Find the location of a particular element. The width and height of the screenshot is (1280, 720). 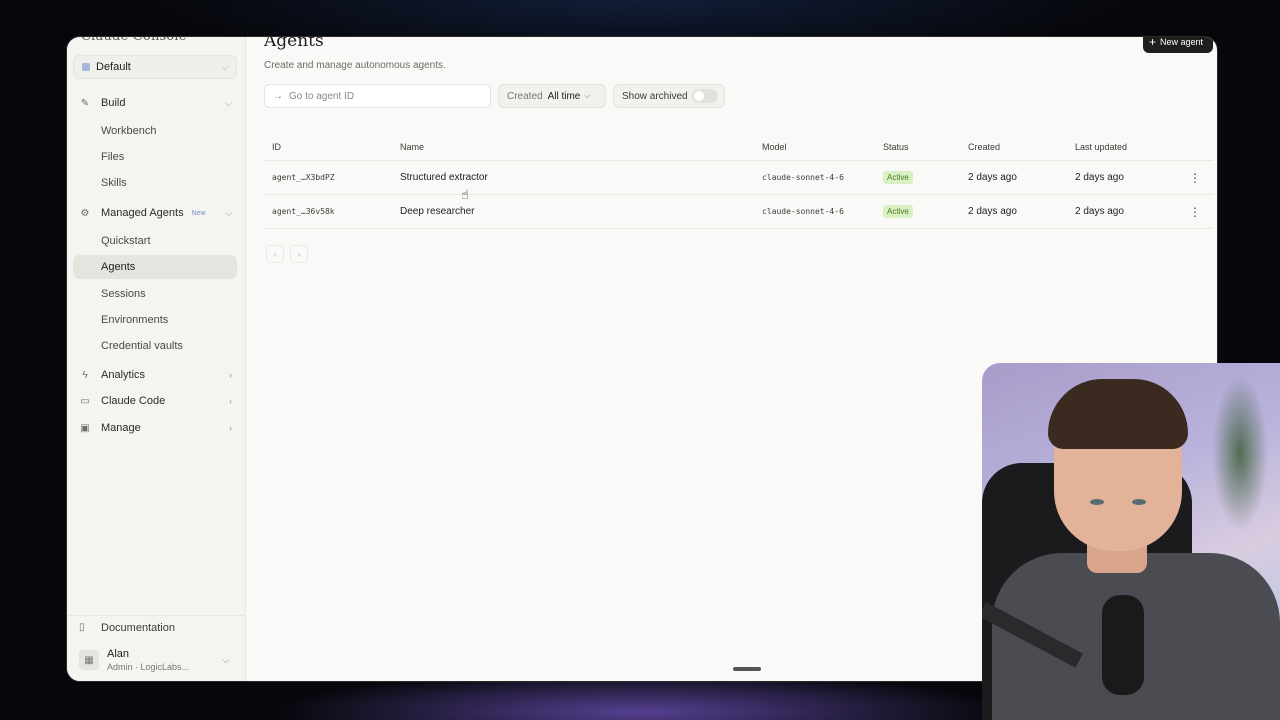

show-archived-label: Show archived is located at coordinates (655, 96).